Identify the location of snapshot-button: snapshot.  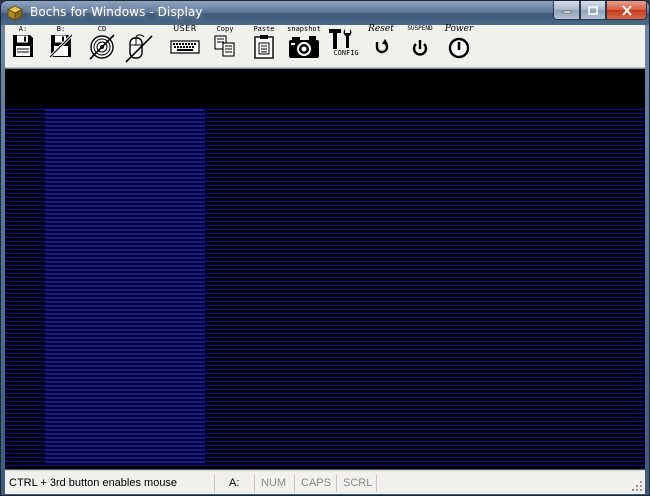
(304, 46).